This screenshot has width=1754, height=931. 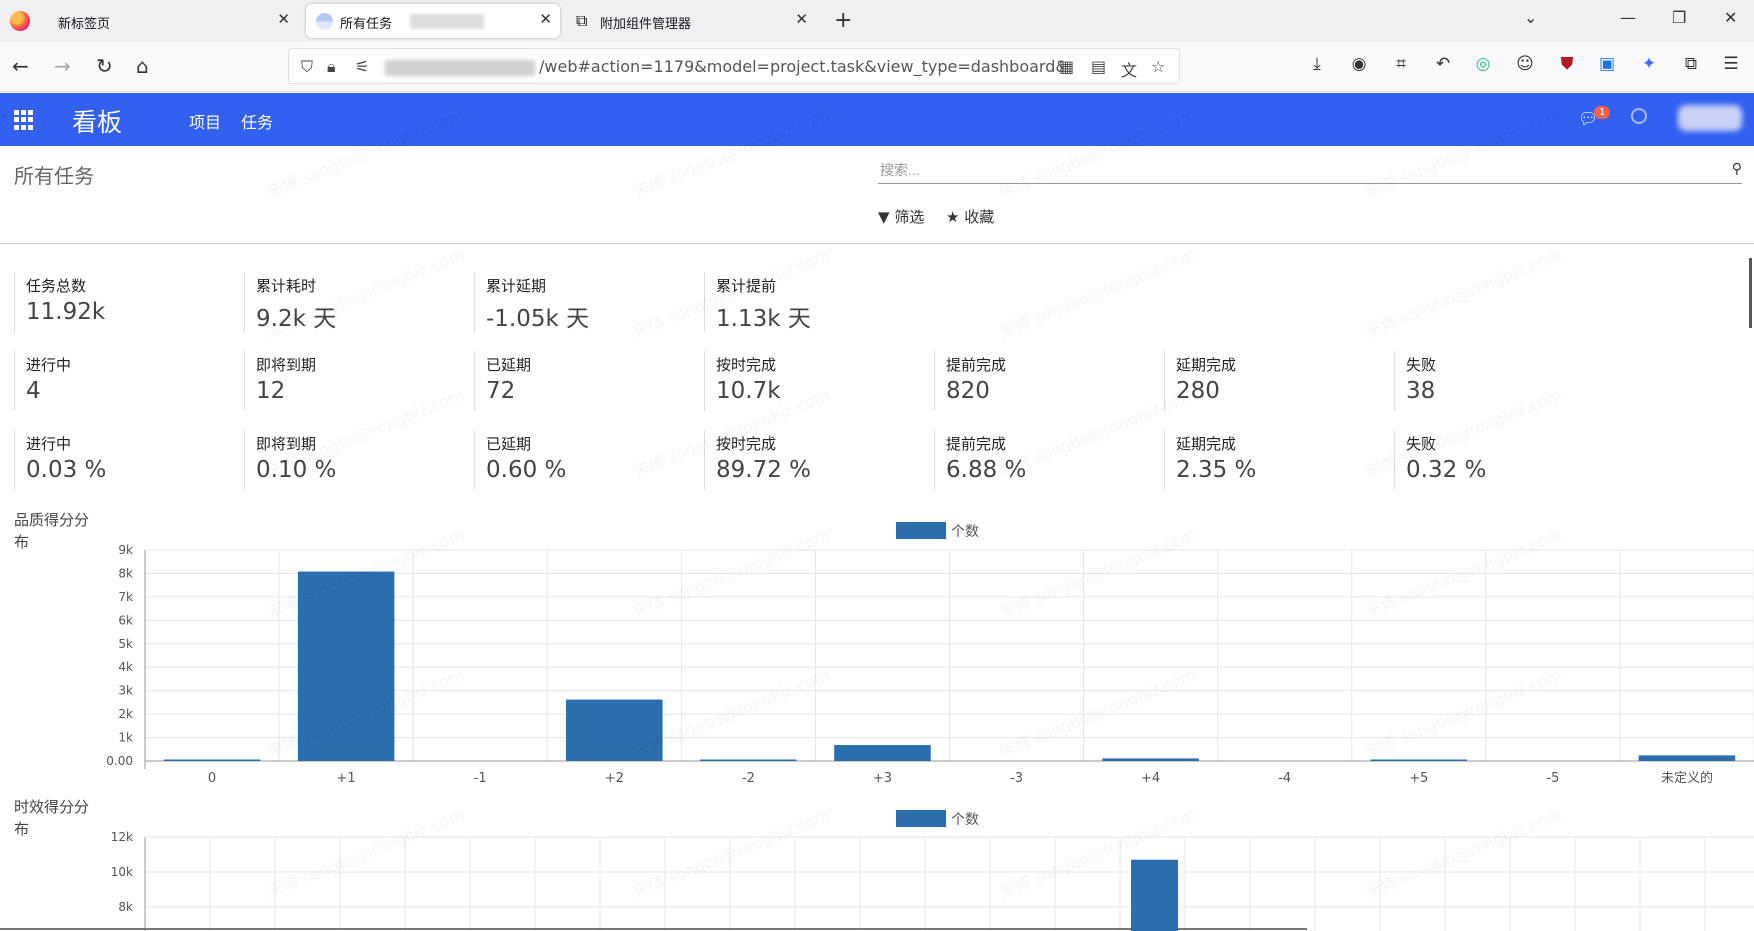 What do you see at coordinates (1066, 66) in the screenshot?
I see `qr-code-icon: ▦` at bounding box center [1066, 66].